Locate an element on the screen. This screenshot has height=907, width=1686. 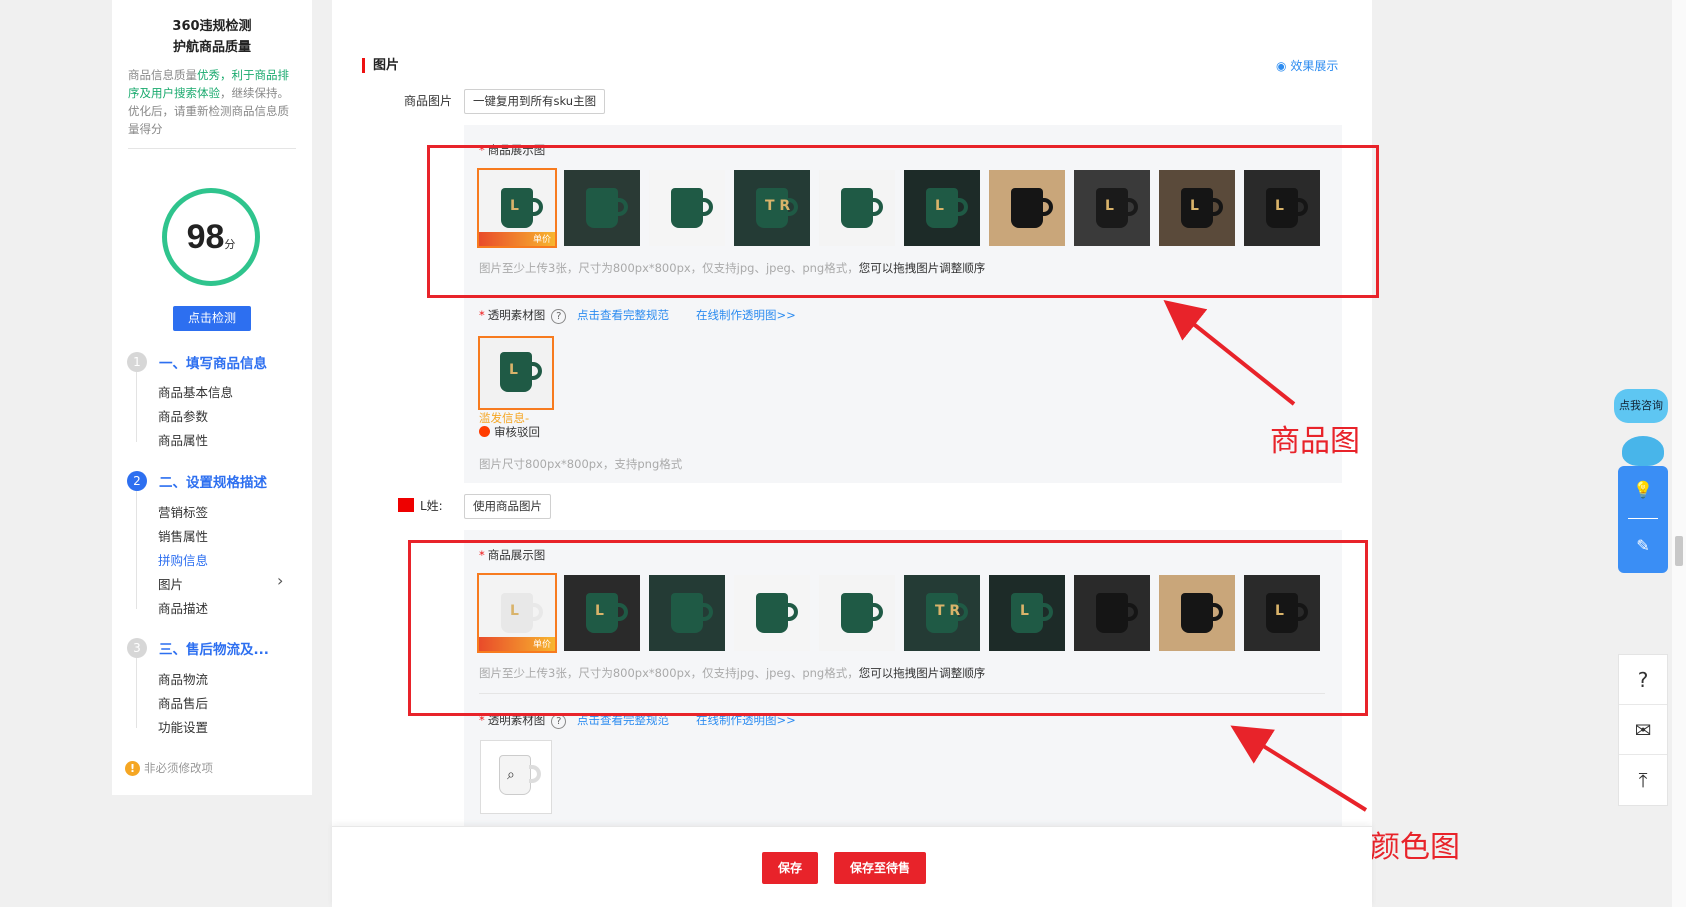
step-1-label: 一、填写商品信息 is located at coordinates (213, 364).